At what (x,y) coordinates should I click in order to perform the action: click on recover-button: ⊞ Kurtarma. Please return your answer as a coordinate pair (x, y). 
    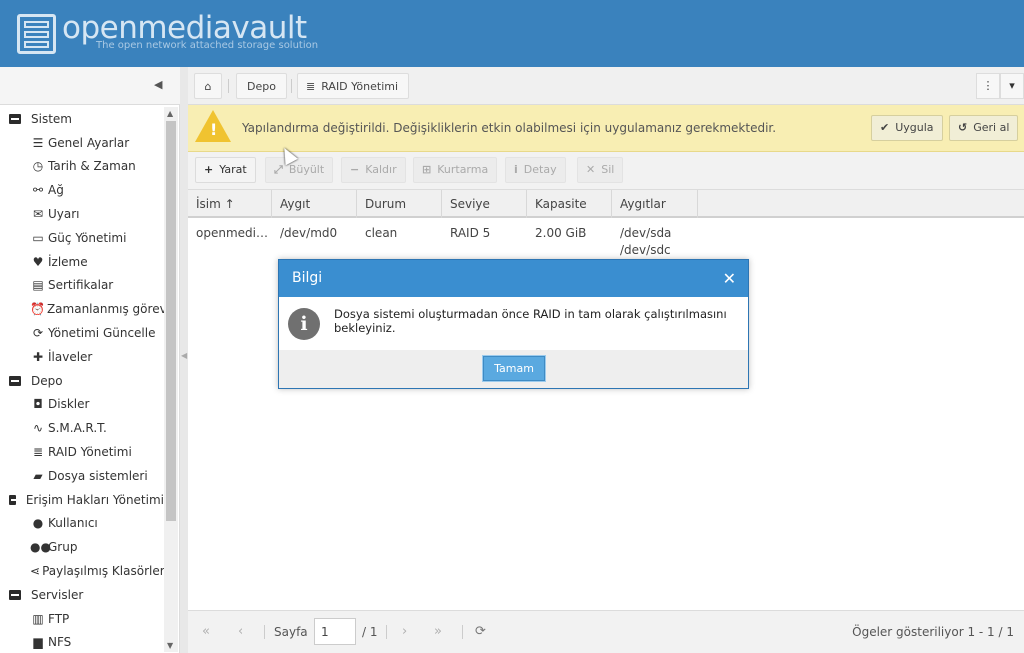
    Looking at the image, I should click on (455, 170).